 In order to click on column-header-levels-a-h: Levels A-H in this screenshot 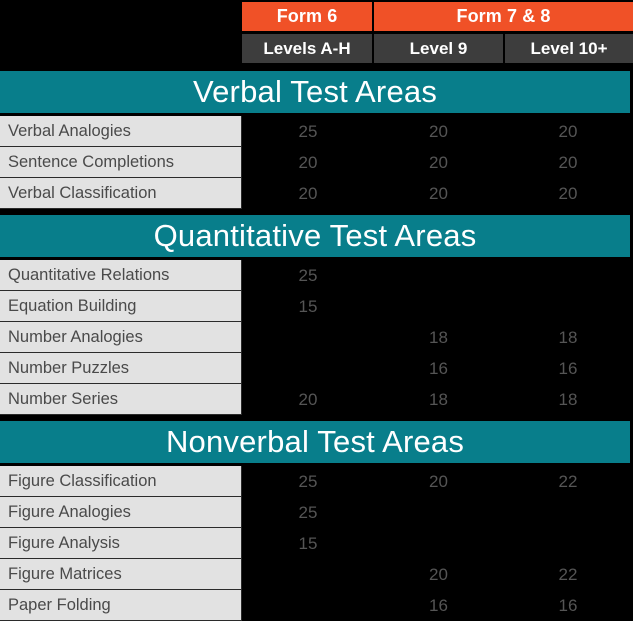, I will do `click(307, 48)`.